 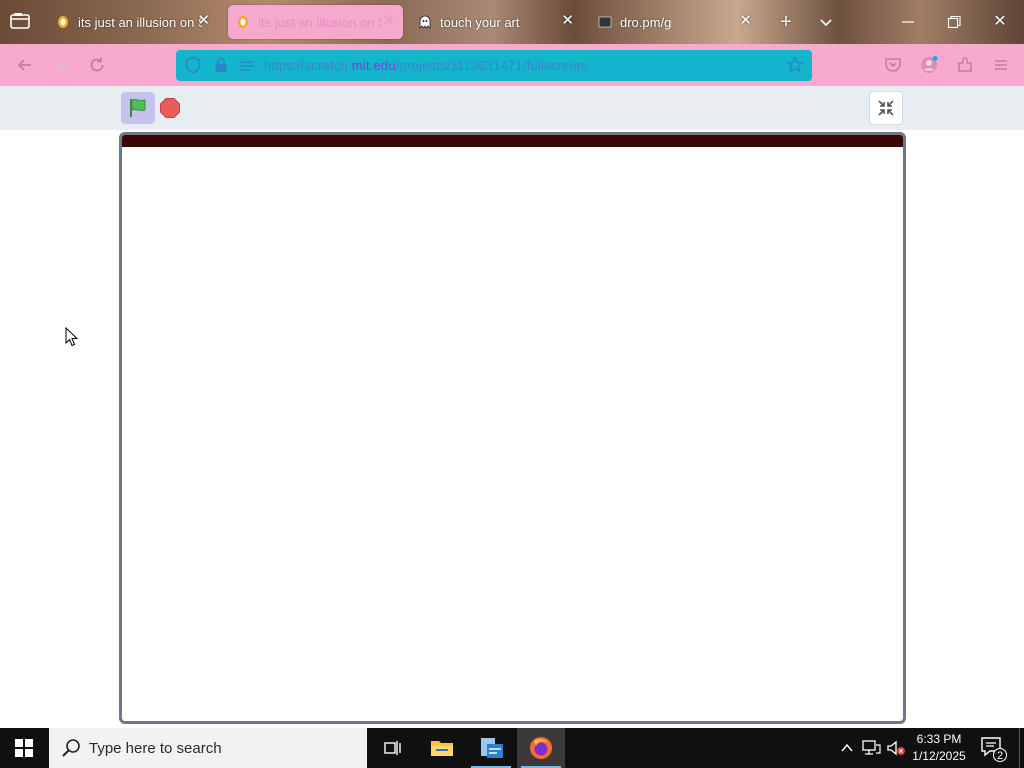 I want to click on clock-date: 1/12/2025, so click(x=939, y=756).